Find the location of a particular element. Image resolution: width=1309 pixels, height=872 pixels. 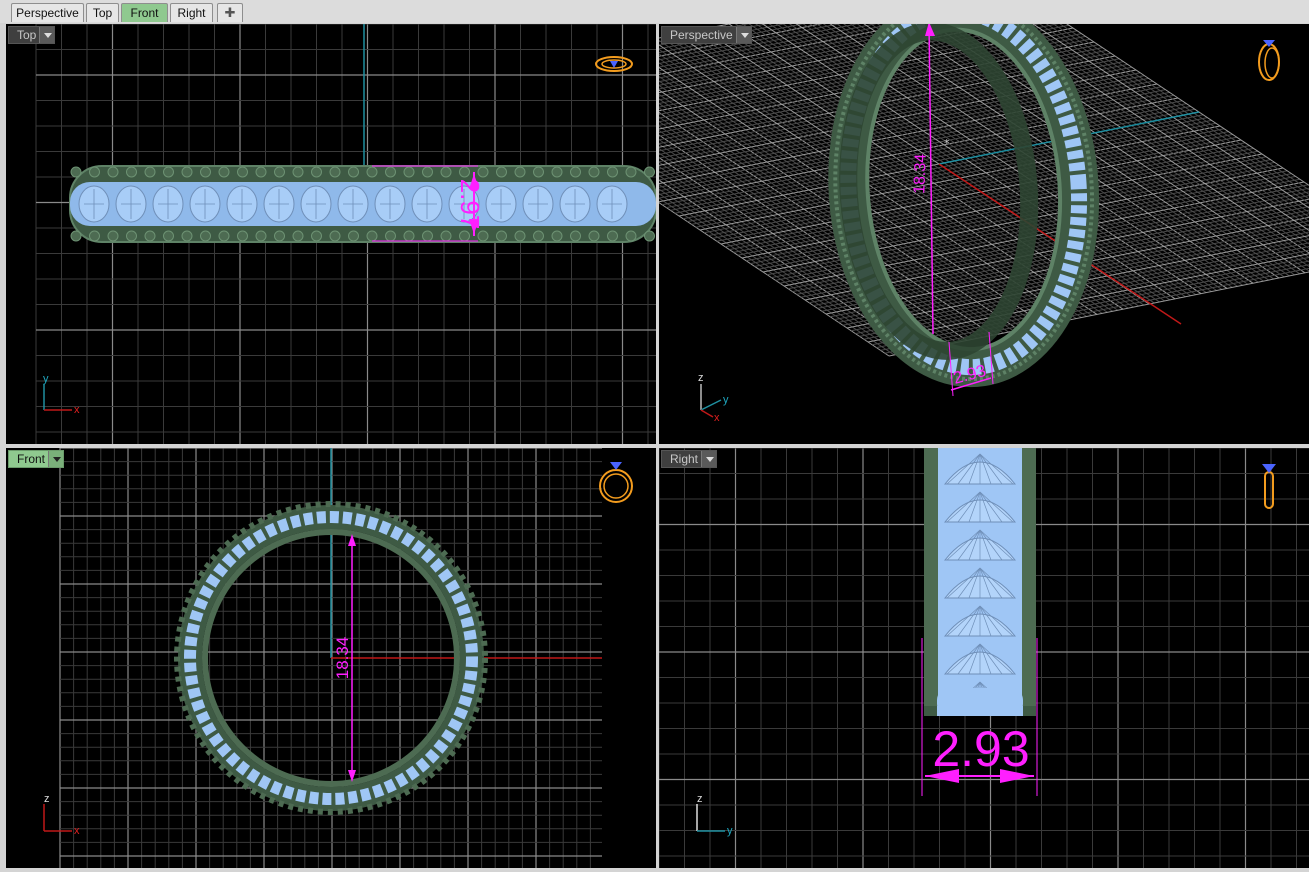

viewport-label-text: Front is located at coordinates (31, 459).